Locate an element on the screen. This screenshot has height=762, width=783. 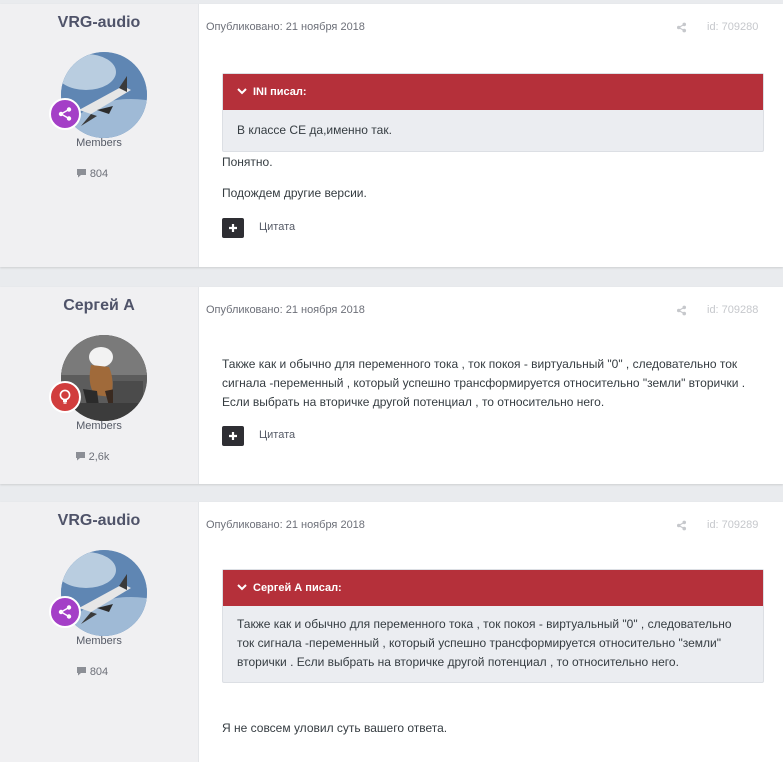
author-panel: Сергей А Members 2,6k is located at coordinates (99, 385).